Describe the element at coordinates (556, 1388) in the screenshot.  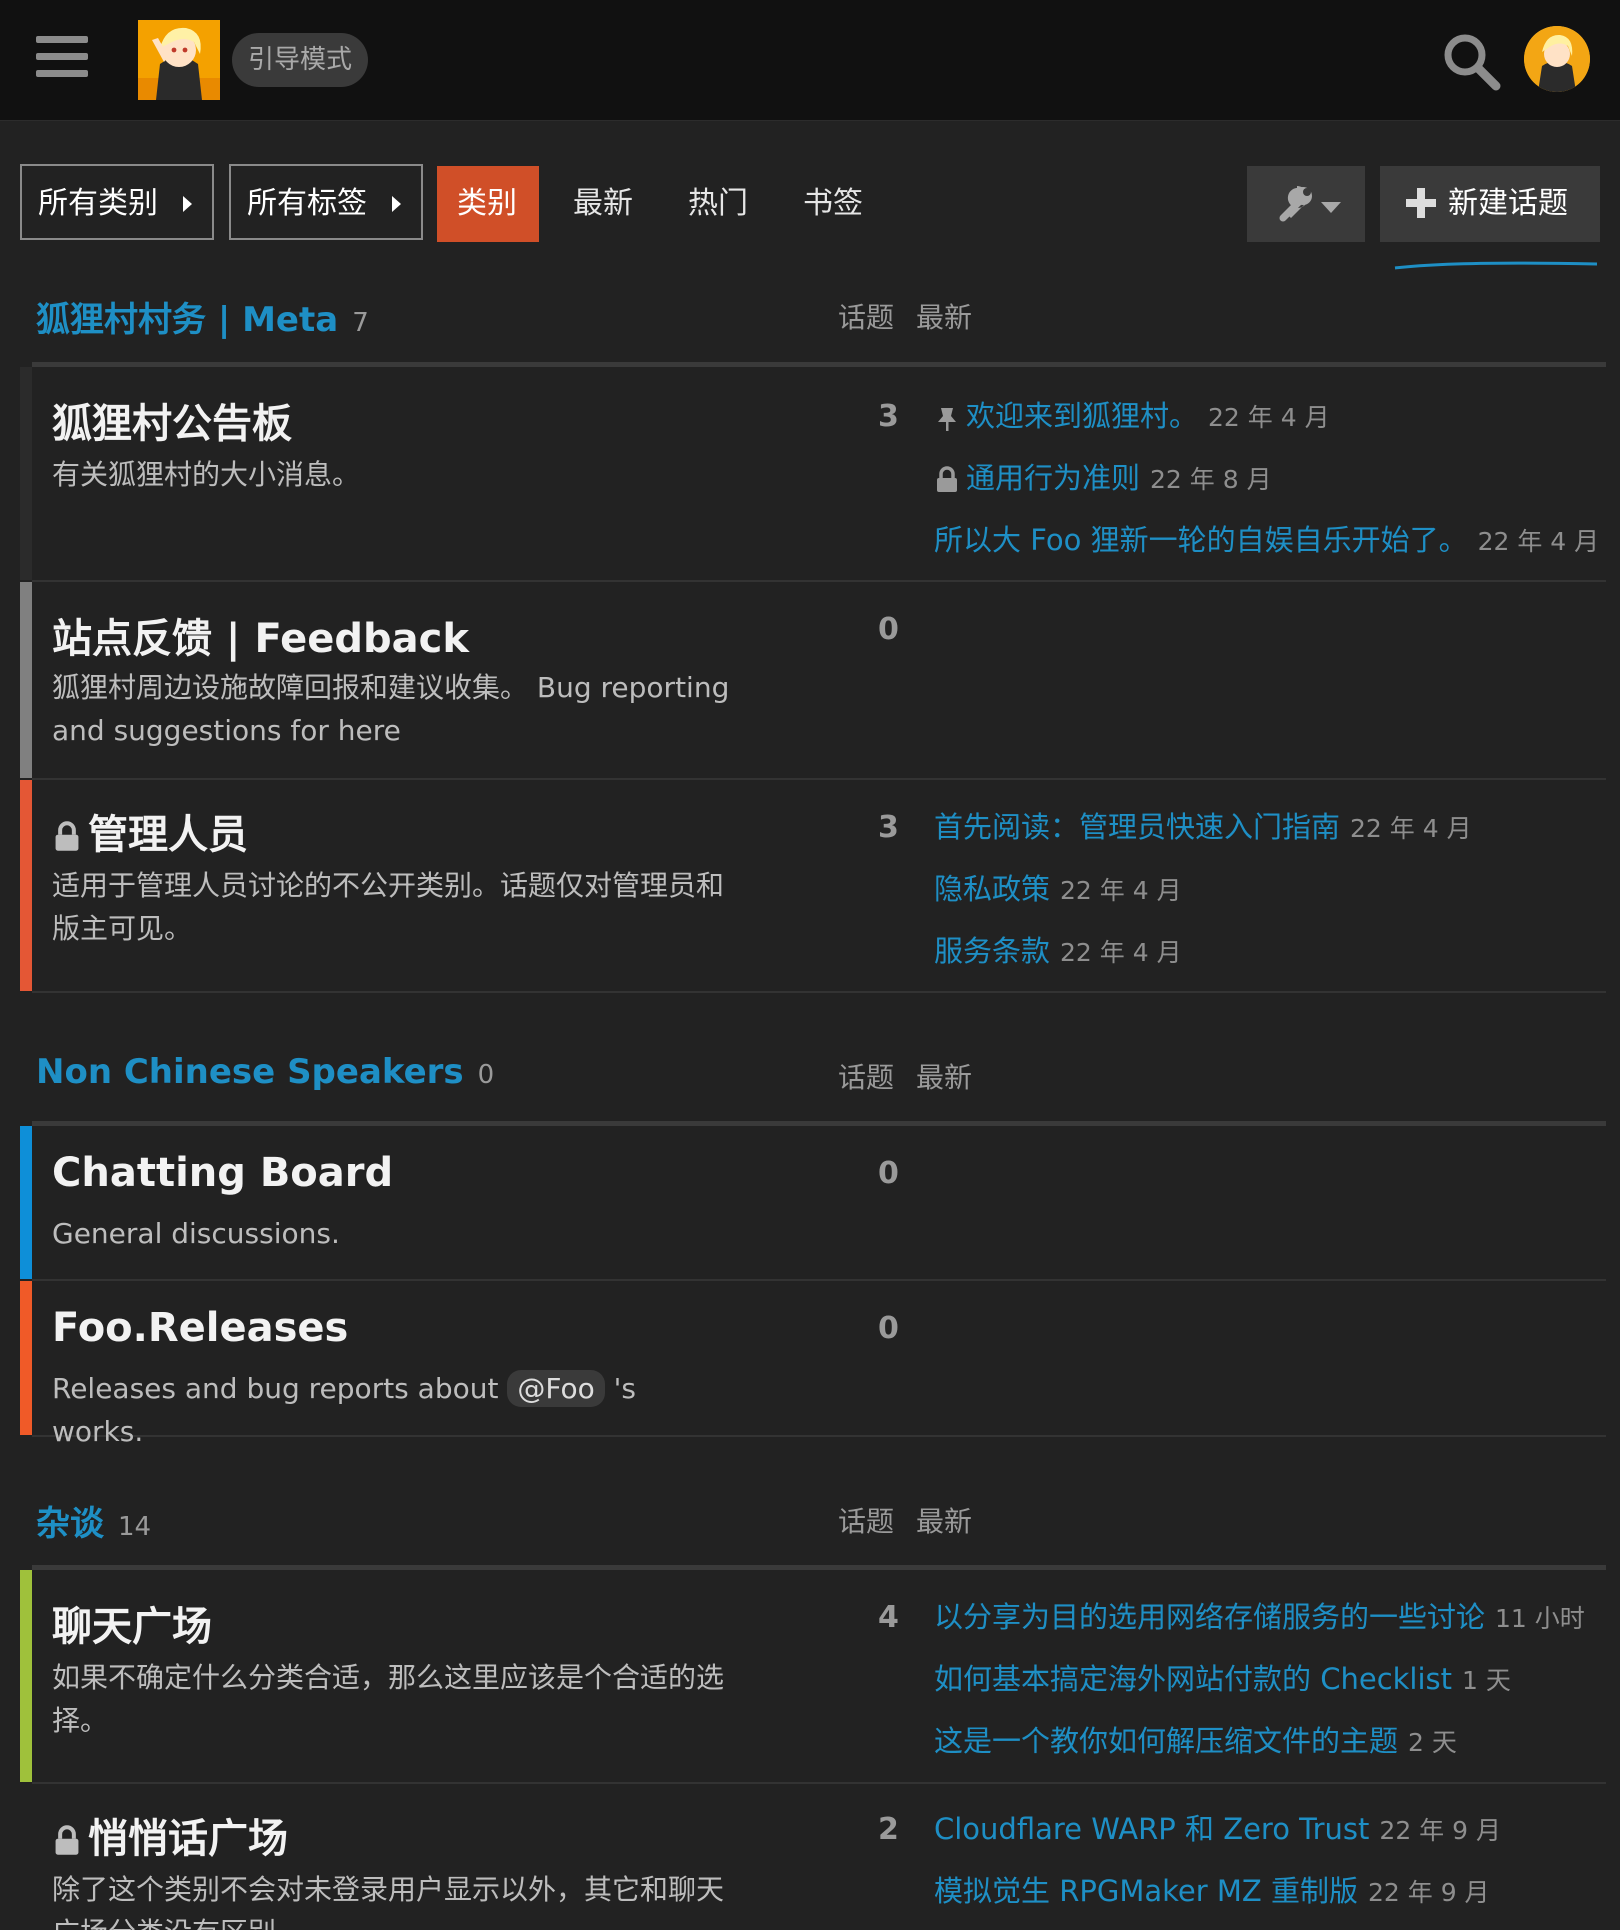
I see `user-mention: @Foo` at that location.